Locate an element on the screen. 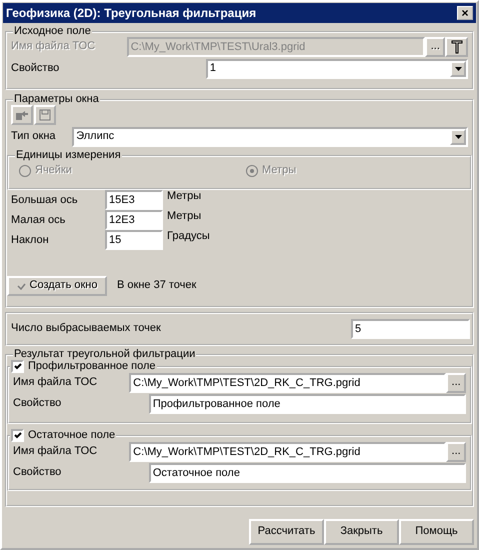  group-title: Исходное поле is located at coordinates (52, 31).